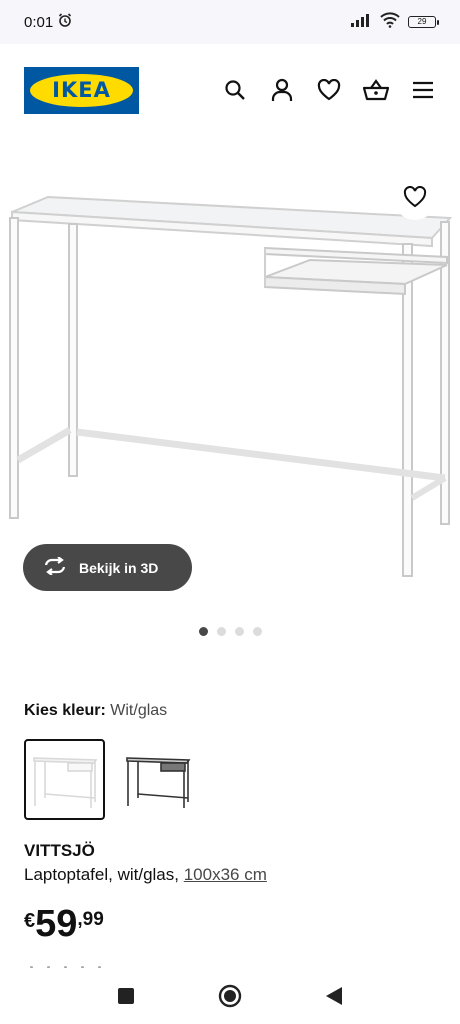 The height and width of the screenshot is (1024, 460). What do you see at coordinates (64, 779) in the screenshot?
I see `swatch-white-glass` at bounding box center [64, 779].